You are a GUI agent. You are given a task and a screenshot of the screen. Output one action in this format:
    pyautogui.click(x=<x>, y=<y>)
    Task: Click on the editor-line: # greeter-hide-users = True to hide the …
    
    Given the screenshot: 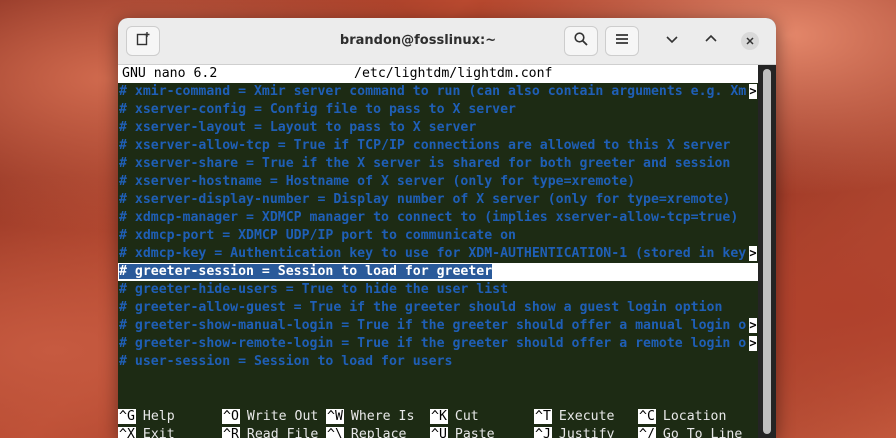 What is the action you would take?
    pyautogui.click(x=438, y=290)
    